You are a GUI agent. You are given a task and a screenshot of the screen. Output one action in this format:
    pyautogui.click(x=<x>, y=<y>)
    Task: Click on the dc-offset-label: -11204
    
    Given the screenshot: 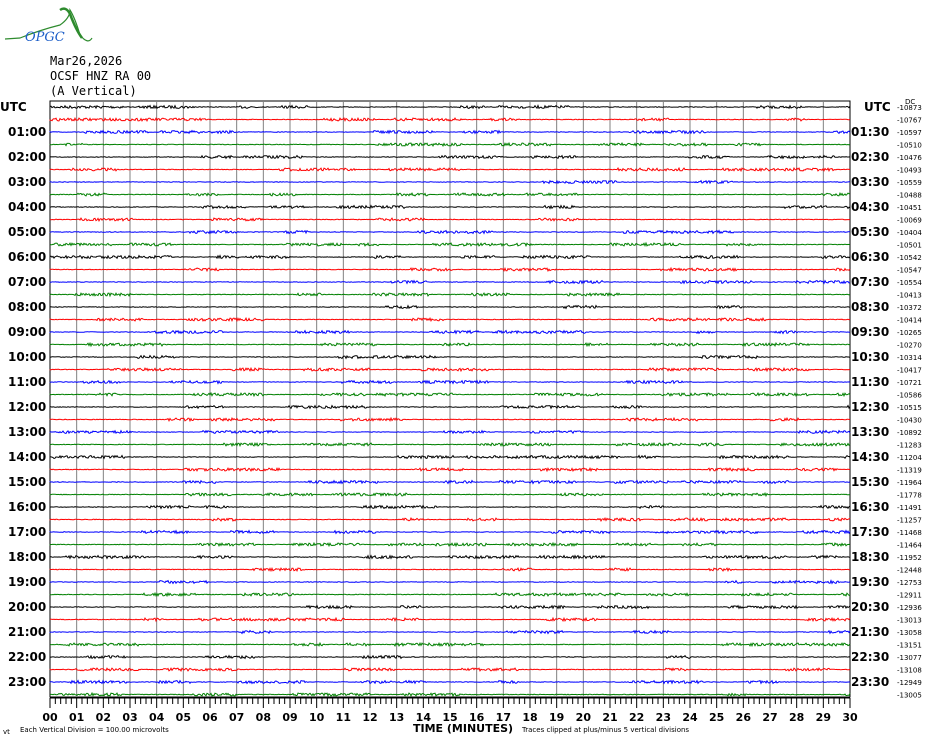 What is the action you would take?
    pyautogui.click(x=909, y=458)
    